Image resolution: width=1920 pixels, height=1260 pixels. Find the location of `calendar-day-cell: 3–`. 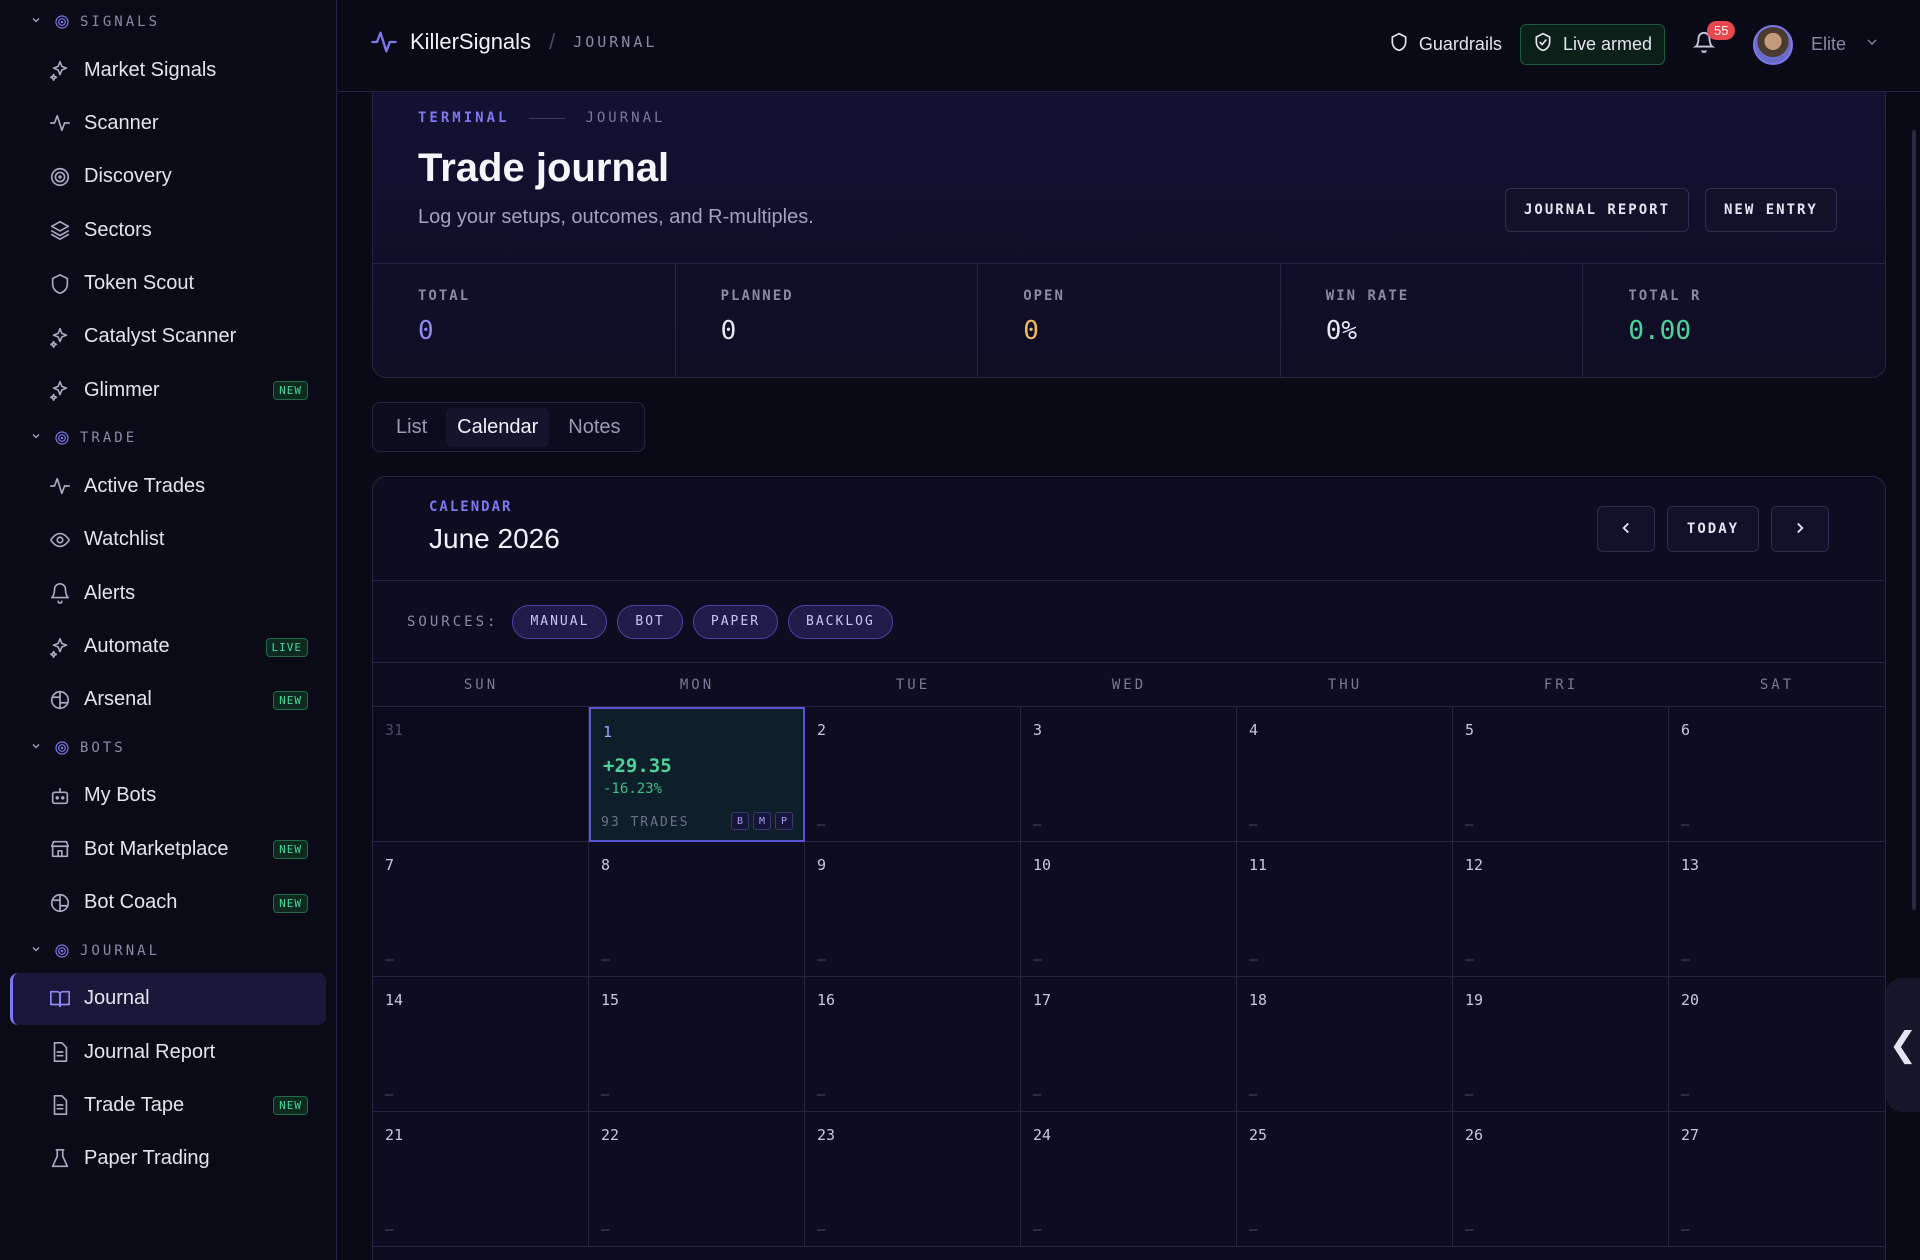

calendar-day-cell: 3– is located at coordinates (1129, 774).